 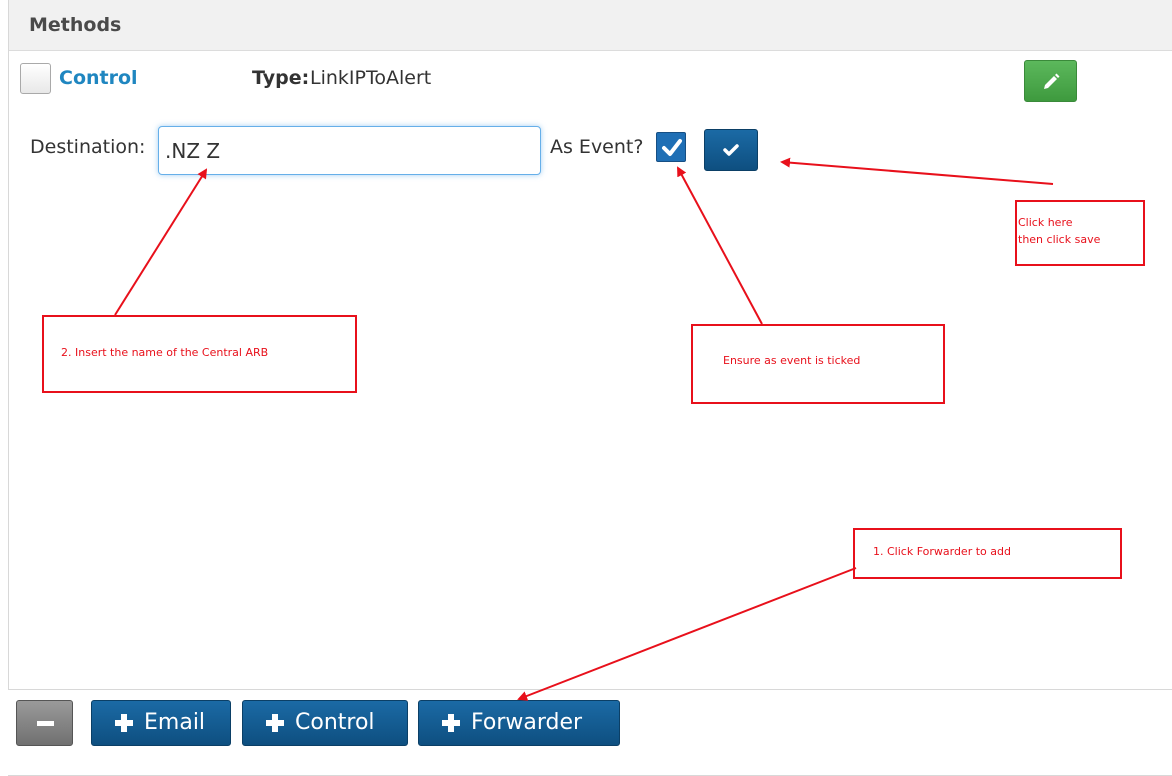 What do you see at coordinates (720, 245) in the screenshot?
I see `arrow-to-as-event` at bounding box center [720, 245].